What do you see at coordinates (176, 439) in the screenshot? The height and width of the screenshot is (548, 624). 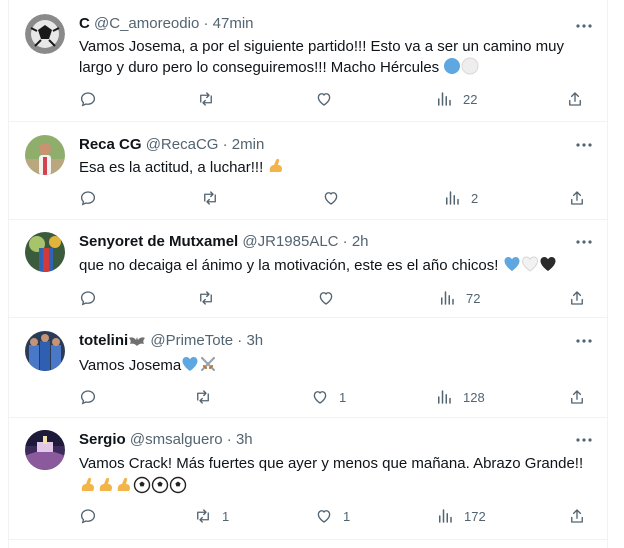 I see `user-handle: @smsalguero` at bounding box center [176, 439].